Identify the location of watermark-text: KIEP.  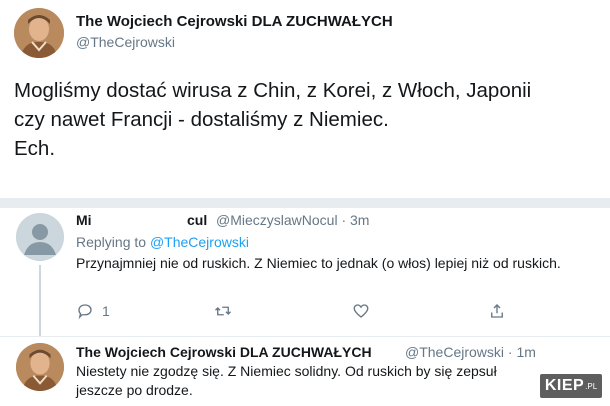
(564, 385).